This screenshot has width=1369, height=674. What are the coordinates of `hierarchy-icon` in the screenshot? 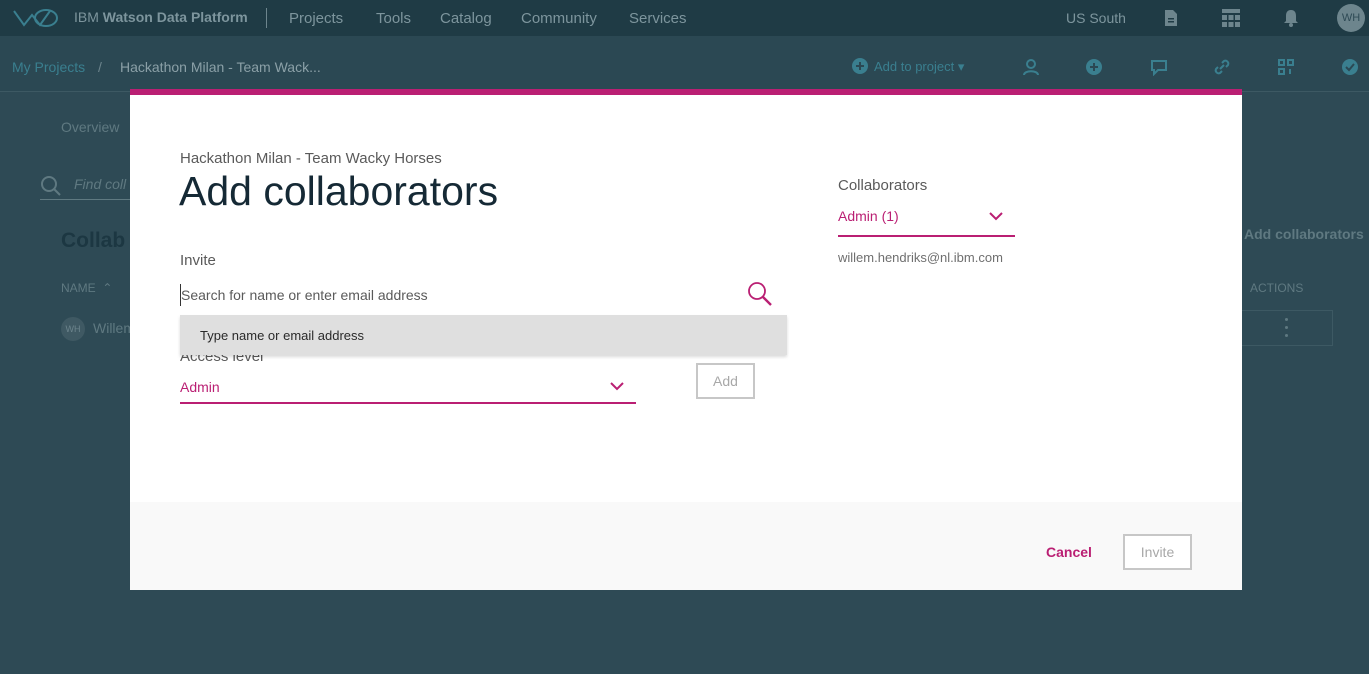 It's located at (1286, 67).